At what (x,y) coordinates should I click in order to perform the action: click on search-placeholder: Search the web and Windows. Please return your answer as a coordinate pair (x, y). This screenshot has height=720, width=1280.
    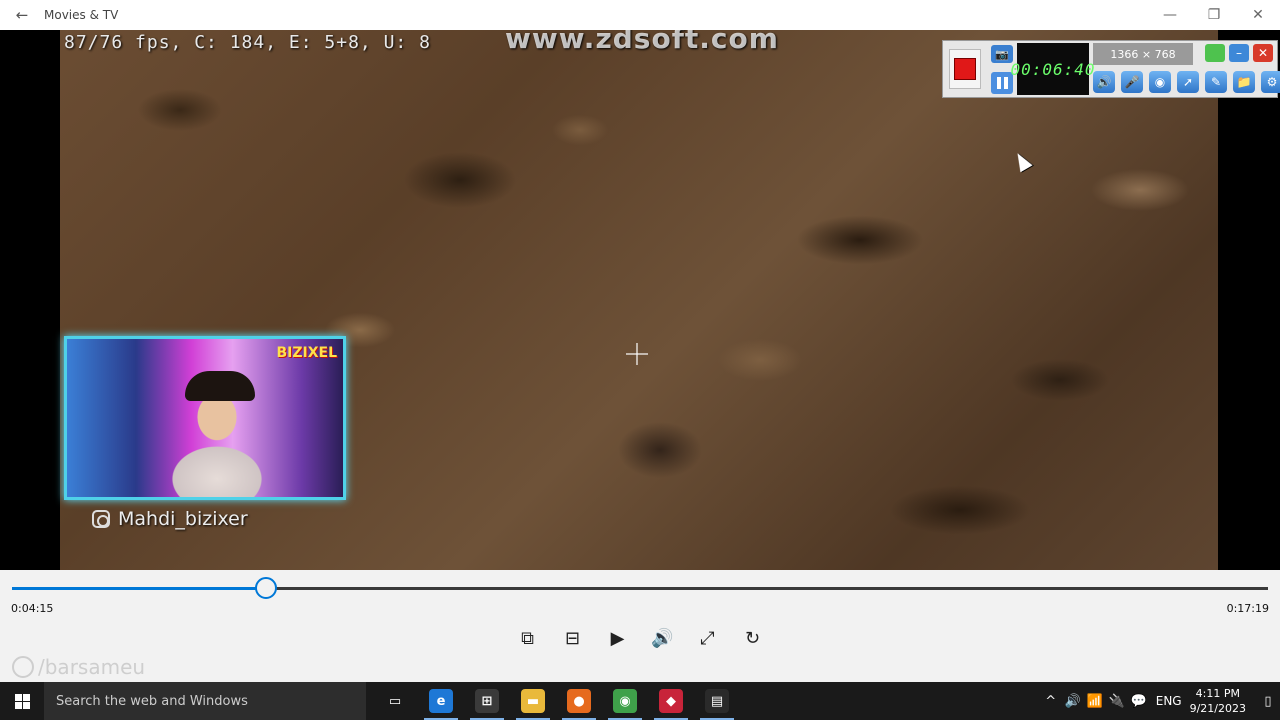
    Looking at the image, I should click on (152, 701).